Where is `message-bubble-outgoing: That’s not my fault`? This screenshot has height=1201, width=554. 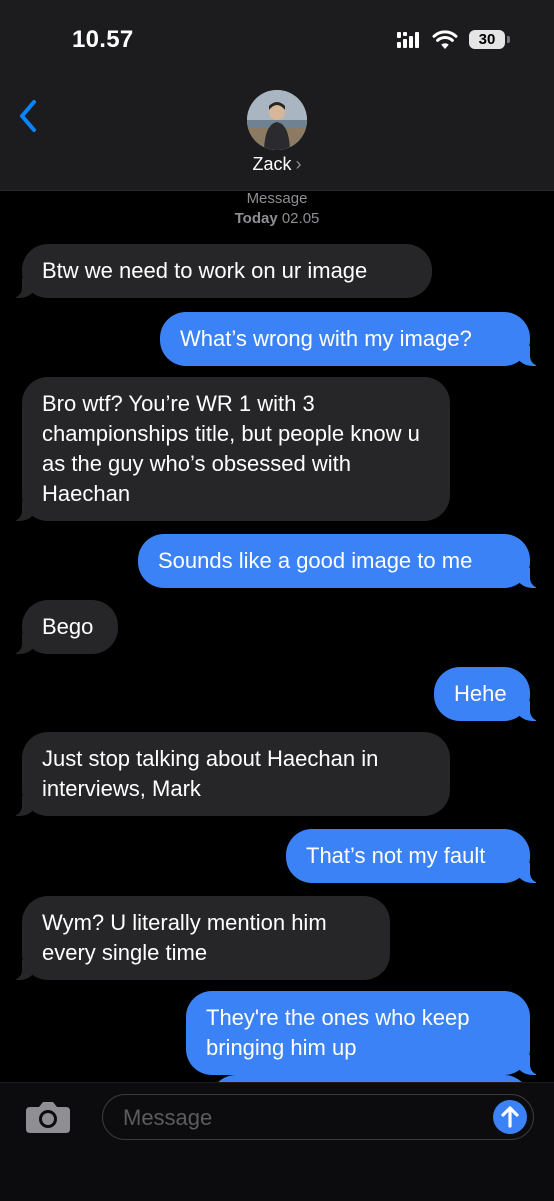
message-bubble-outgoing: That’s not my fault is located at coordinates (413, 856).